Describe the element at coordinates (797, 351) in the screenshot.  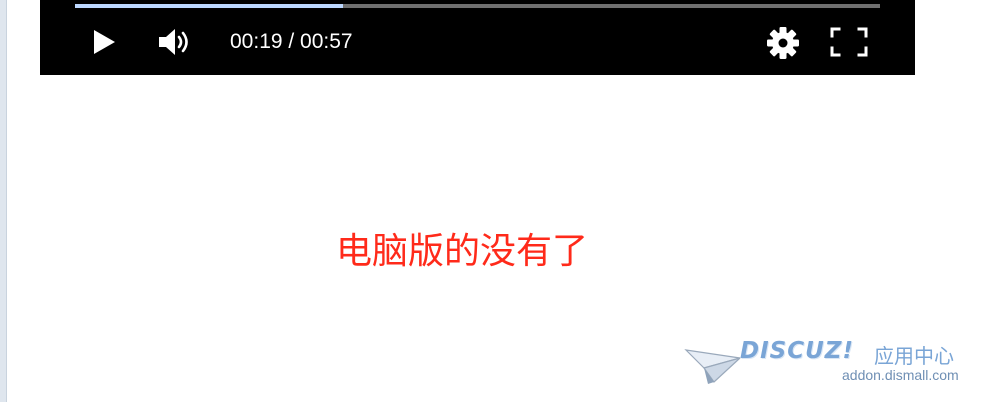
I see `watermark-brand: DISCUZ!` at that location.